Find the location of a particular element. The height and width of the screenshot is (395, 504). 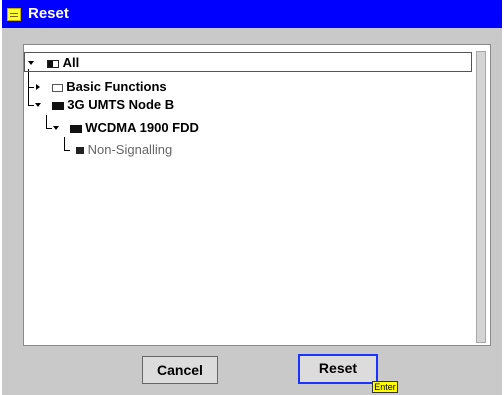

tree-item-non-signalling: Non-Signalling is located at coordinates (124, 150).